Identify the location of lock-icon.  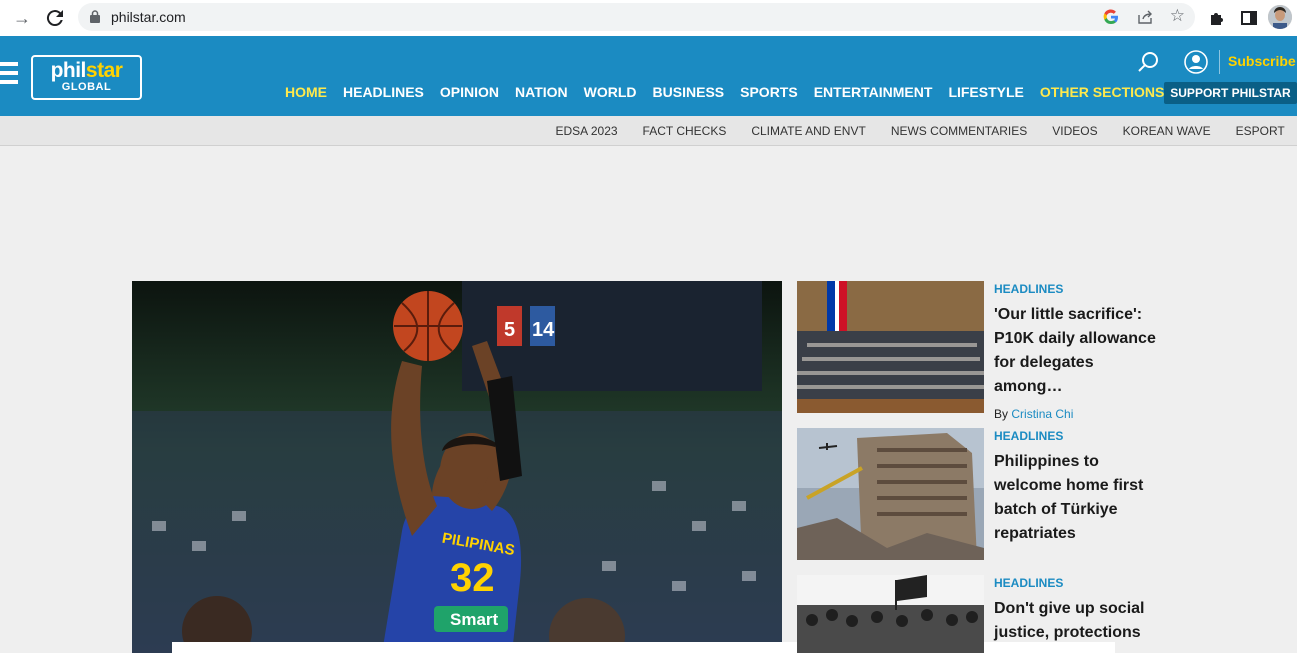
(95, 16).